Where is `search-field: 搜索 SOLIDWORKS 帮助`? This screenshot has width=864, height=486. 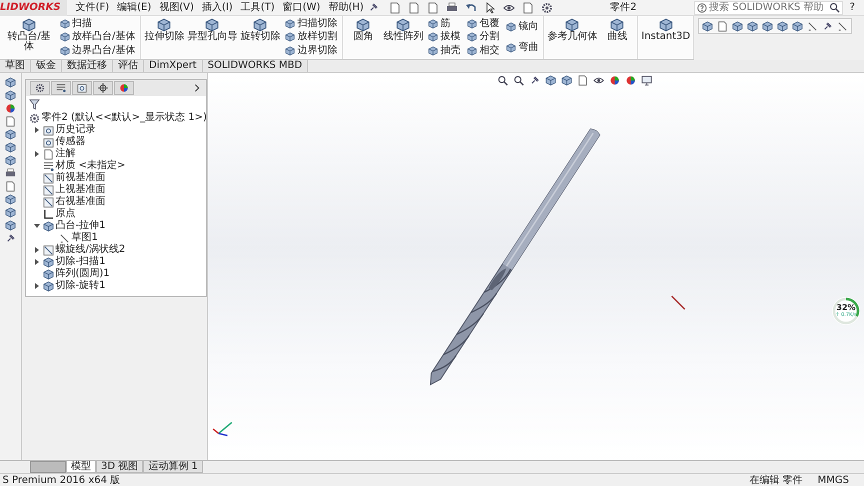 search-field: 搜索 SOLIDWORKS 帮助 is located at coordinates (769, 7).